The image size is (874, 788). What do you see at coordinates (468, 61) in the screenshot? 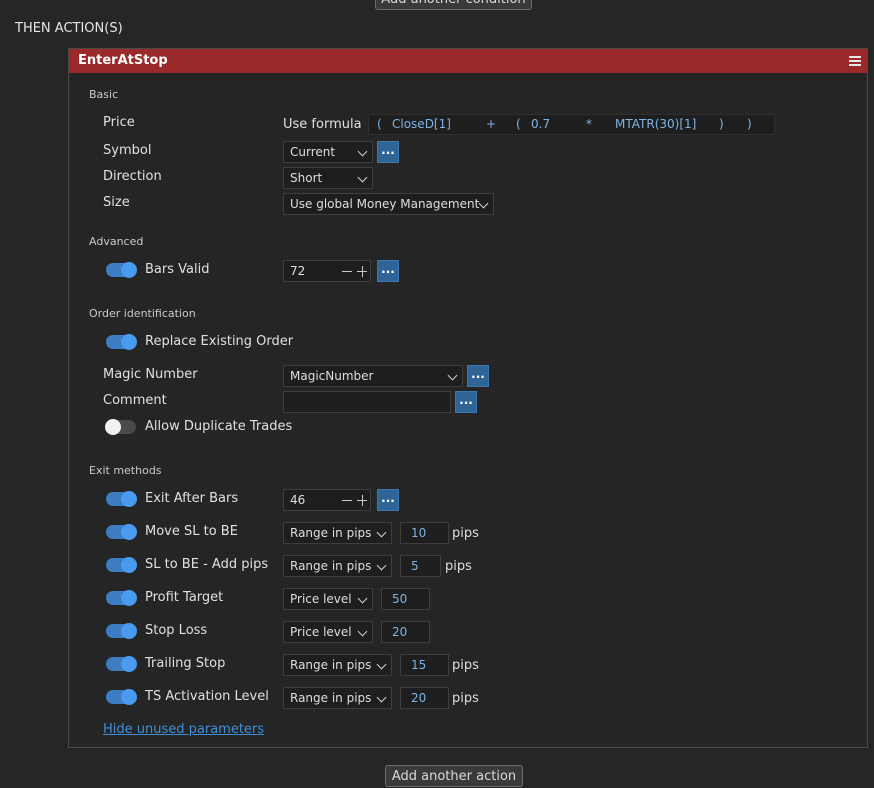
I see `panel-header: EnterAtStop` at bounding box center [468, 61].